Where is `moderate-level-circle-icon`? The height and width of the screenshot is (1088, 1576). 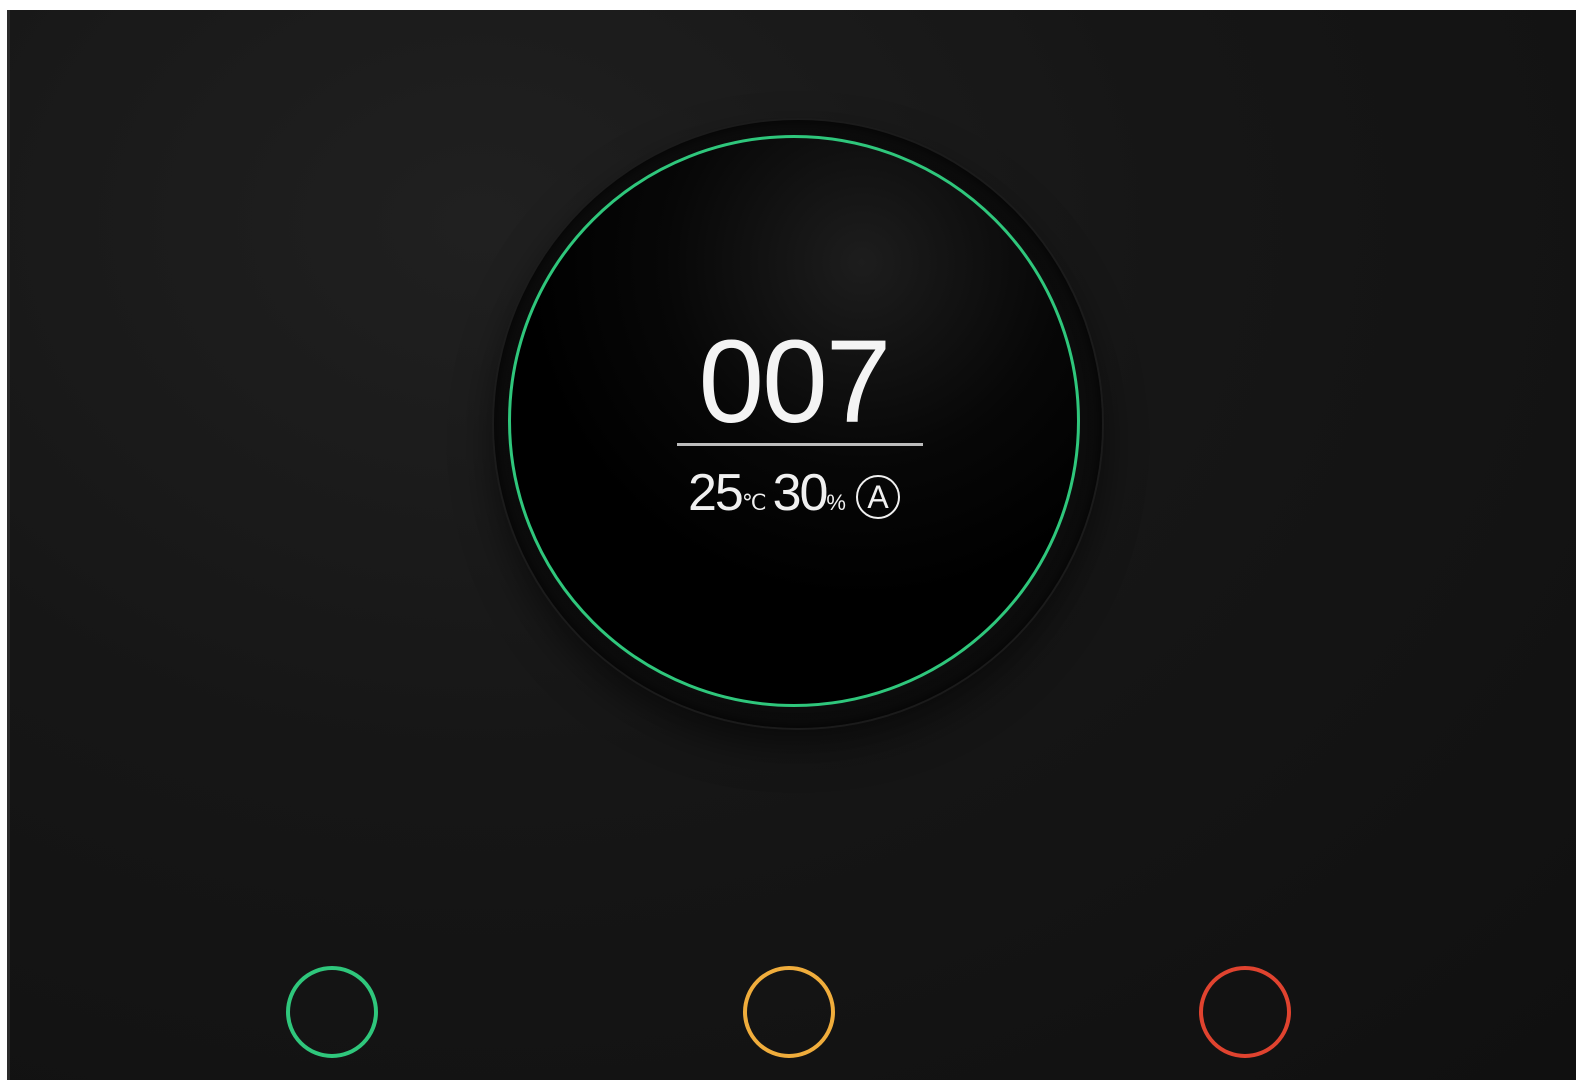
moderate-level-circle-icon is located at coordinates (789, 1012).